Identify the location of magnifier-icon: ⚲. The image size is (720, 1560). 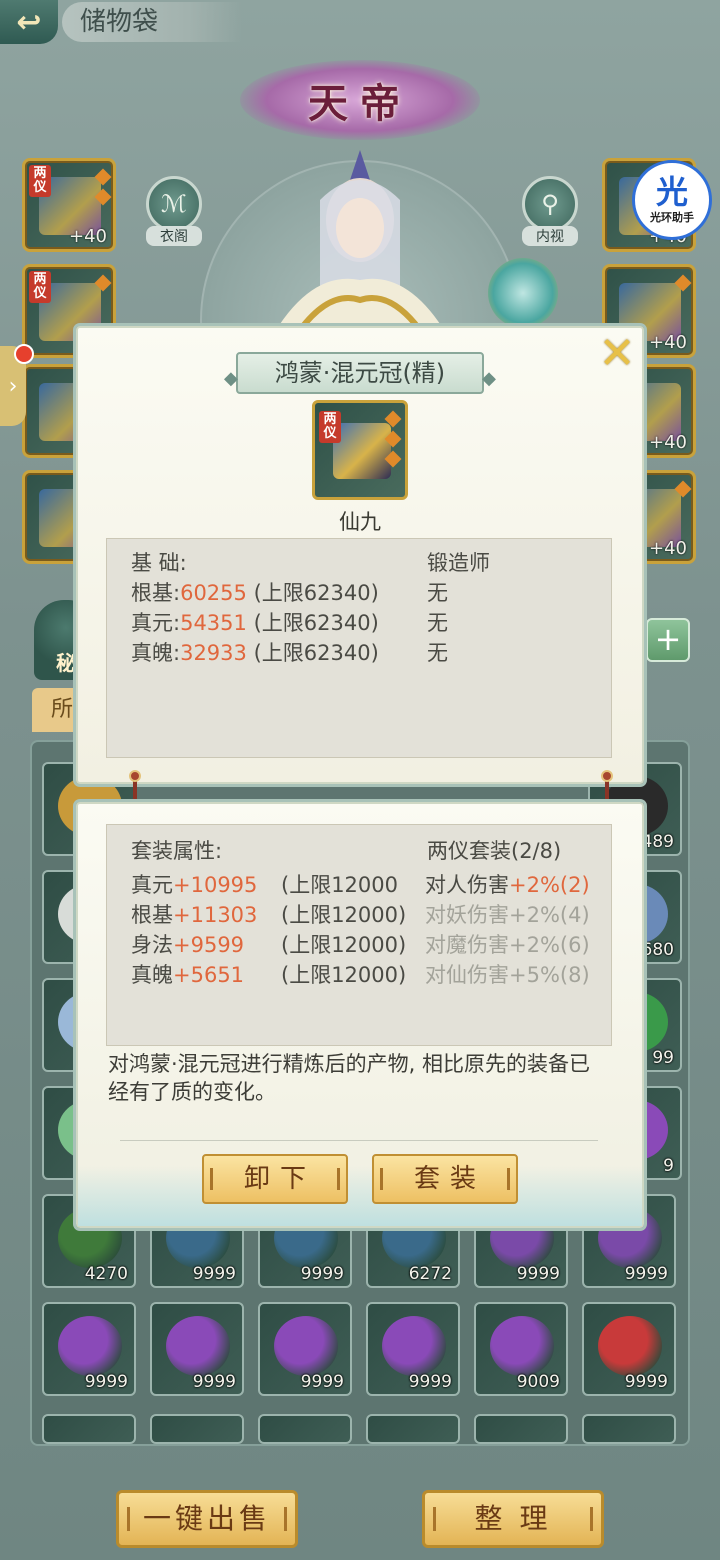
(550, 204).